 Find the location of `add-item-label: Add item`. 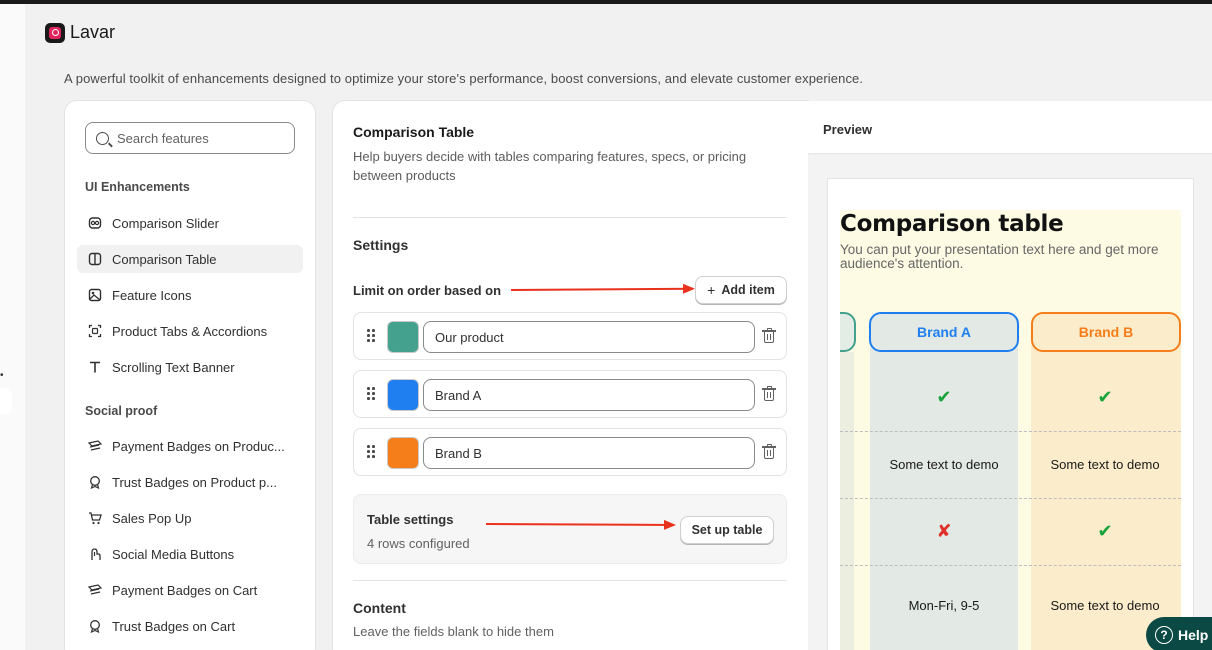

add-item-label: Add item is located at coordinates (748, 290).